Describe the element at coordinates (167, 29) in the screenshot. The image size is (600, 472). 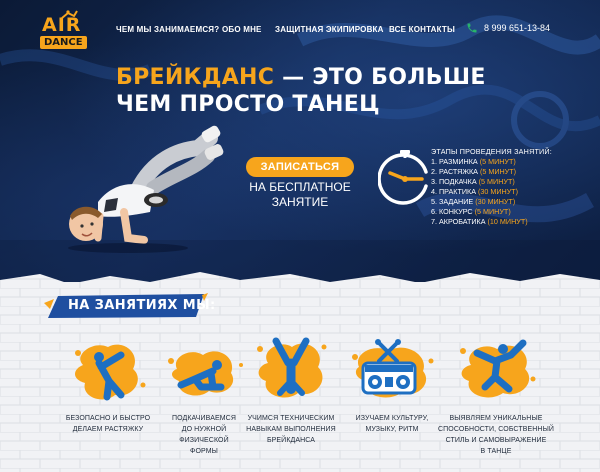
I see `nav-what-we-do: ЧЕМ МЫ ЗАНИМАЕМСЯ?` at that location.